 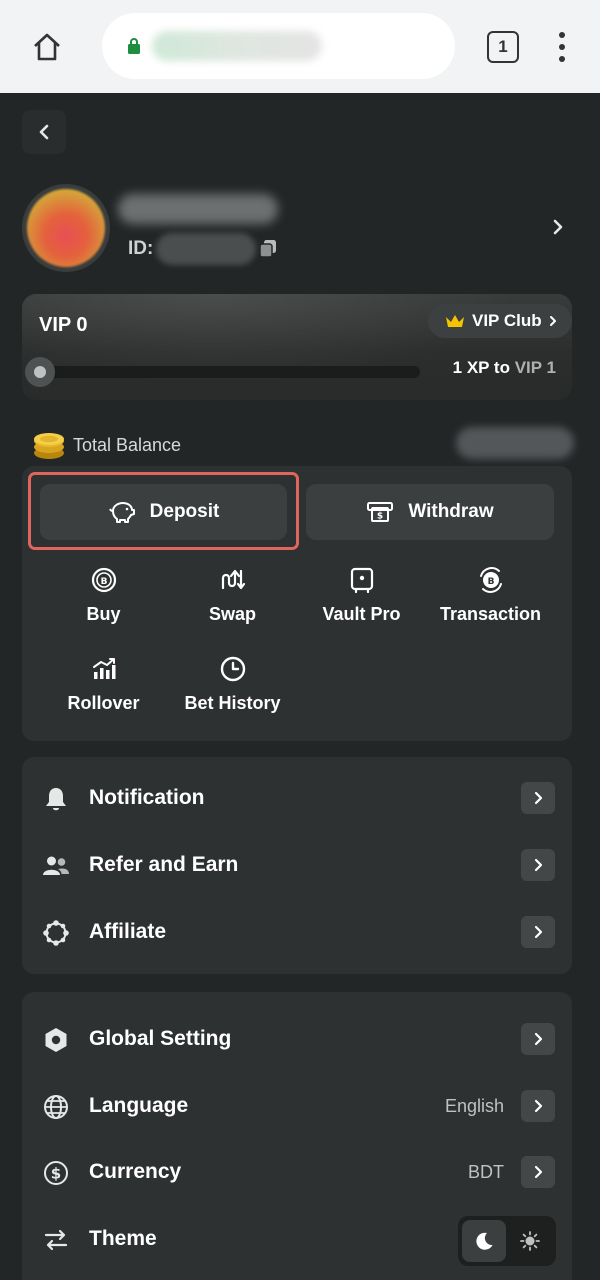 I want to click on vip-progress-bar, so click(x=225, y=372).